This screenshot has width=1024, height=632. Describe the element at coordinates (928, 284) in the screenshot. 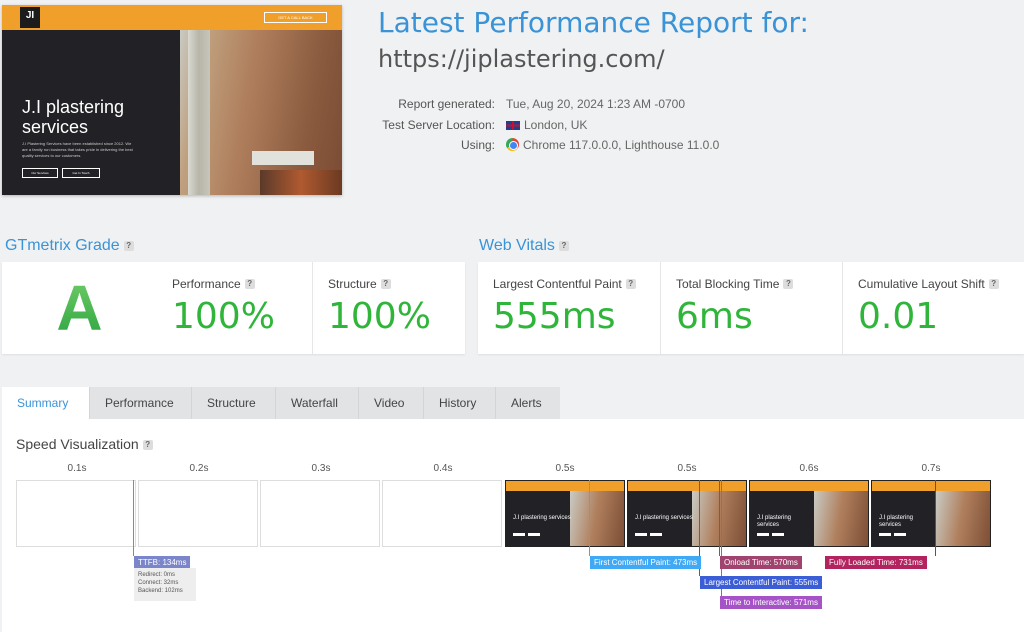

I see `cls-label: Cumulative Layout Shift?` at that location.